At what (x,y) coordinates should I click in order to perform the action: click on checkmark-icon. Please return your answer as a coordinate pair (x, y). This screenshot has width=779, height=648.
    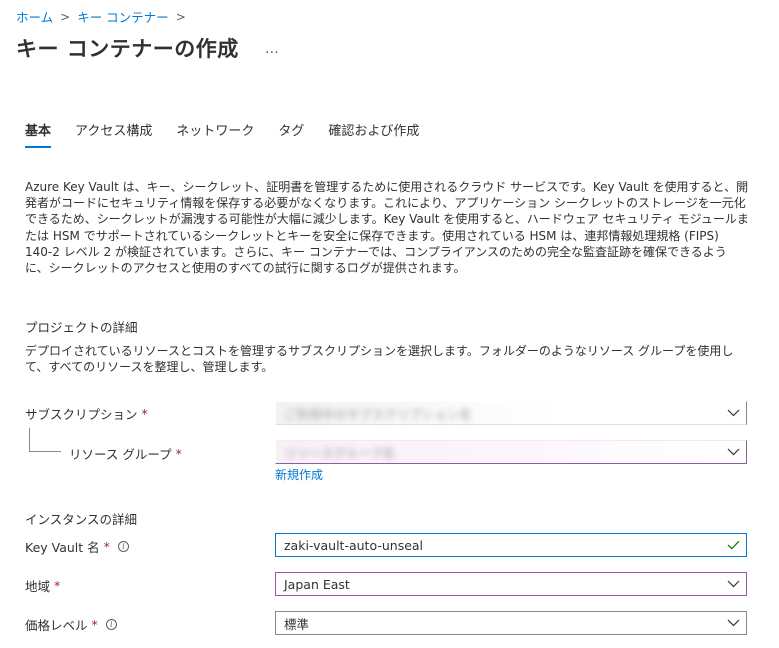
    Looking at the image, I should click on (733, 545).